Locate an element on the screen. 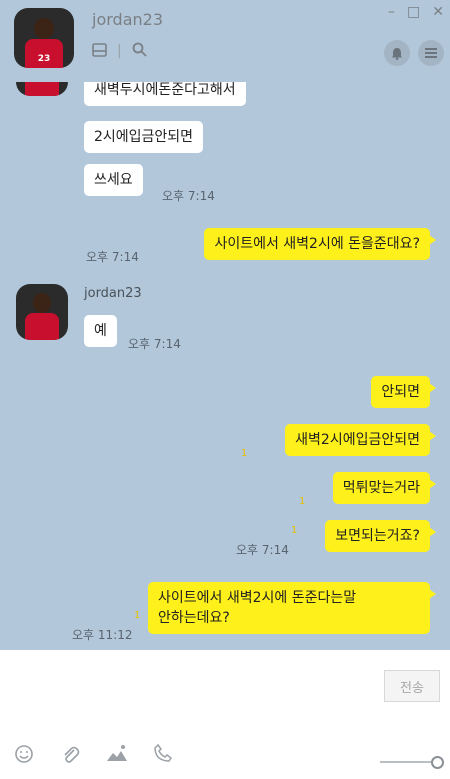  message-bubble-outgoing: 사이트에서 새벽2시에 돈을준대요? is located at coordinates (320, 244).